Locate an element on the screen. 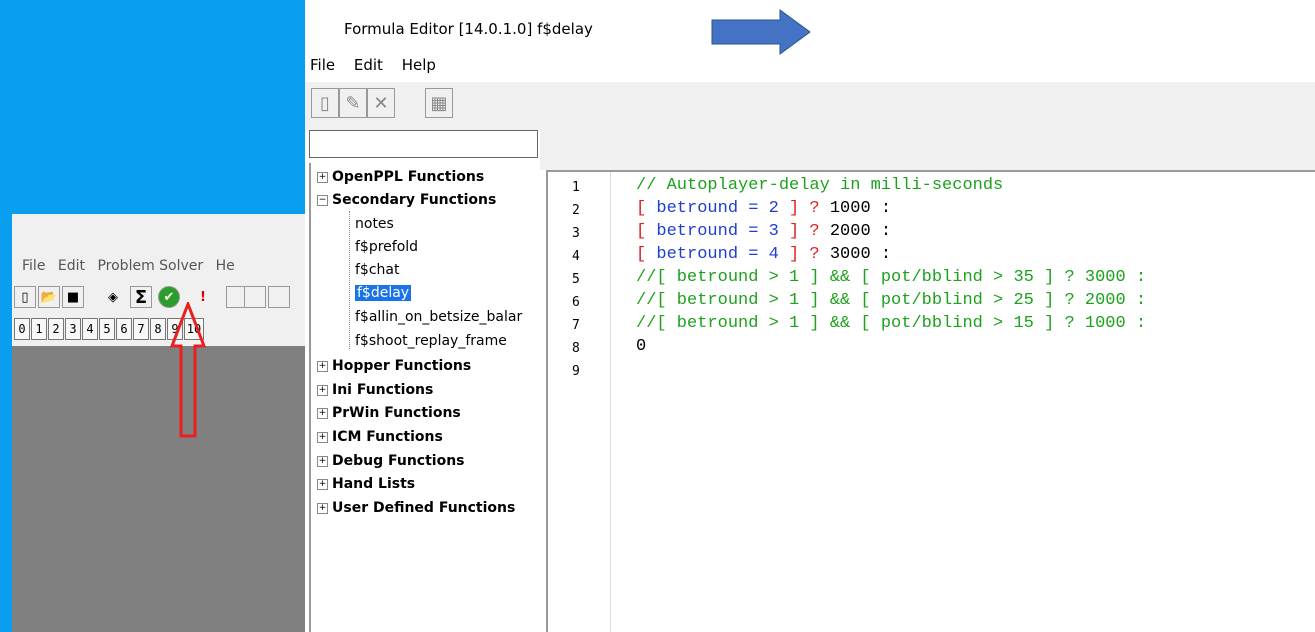  code-line-3: [ betround = 3 ] ? 2000 : is located at coordinates (764, 231).